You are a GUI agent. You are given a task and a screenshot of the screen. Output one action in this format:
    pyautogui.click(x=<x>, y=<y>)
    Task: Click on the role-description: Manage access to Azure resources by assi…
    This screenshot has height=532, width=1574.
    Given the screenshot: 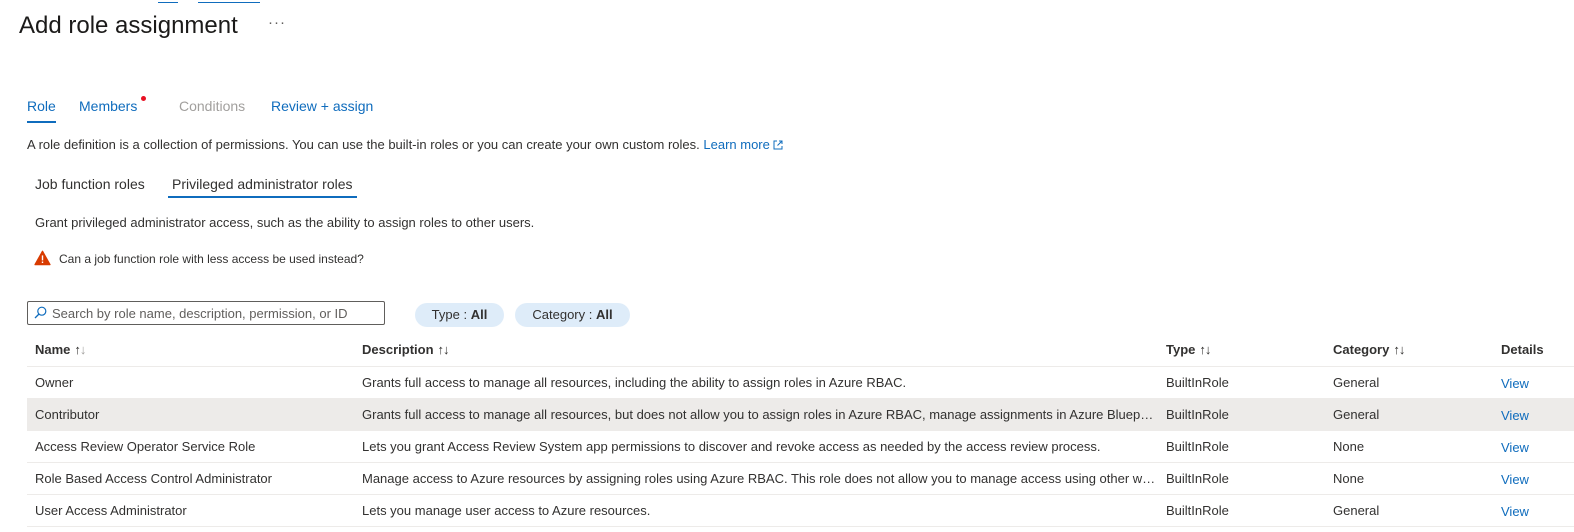 What is the action you would take?
    pyautogui.click(x=759, y=478)
    